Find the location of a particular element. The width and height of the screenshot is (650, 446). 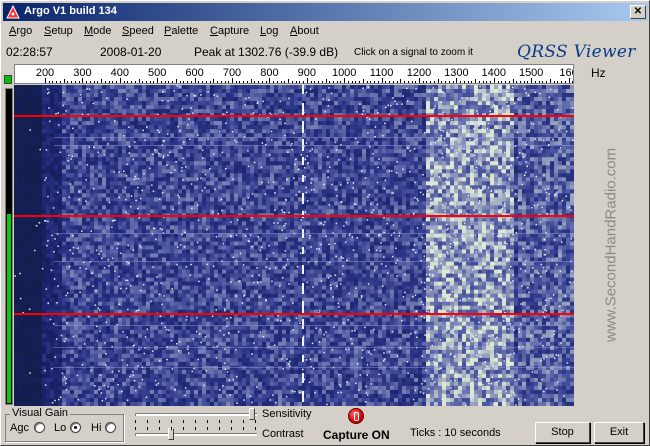

signal-indicator is located at coordinates (8, 79).